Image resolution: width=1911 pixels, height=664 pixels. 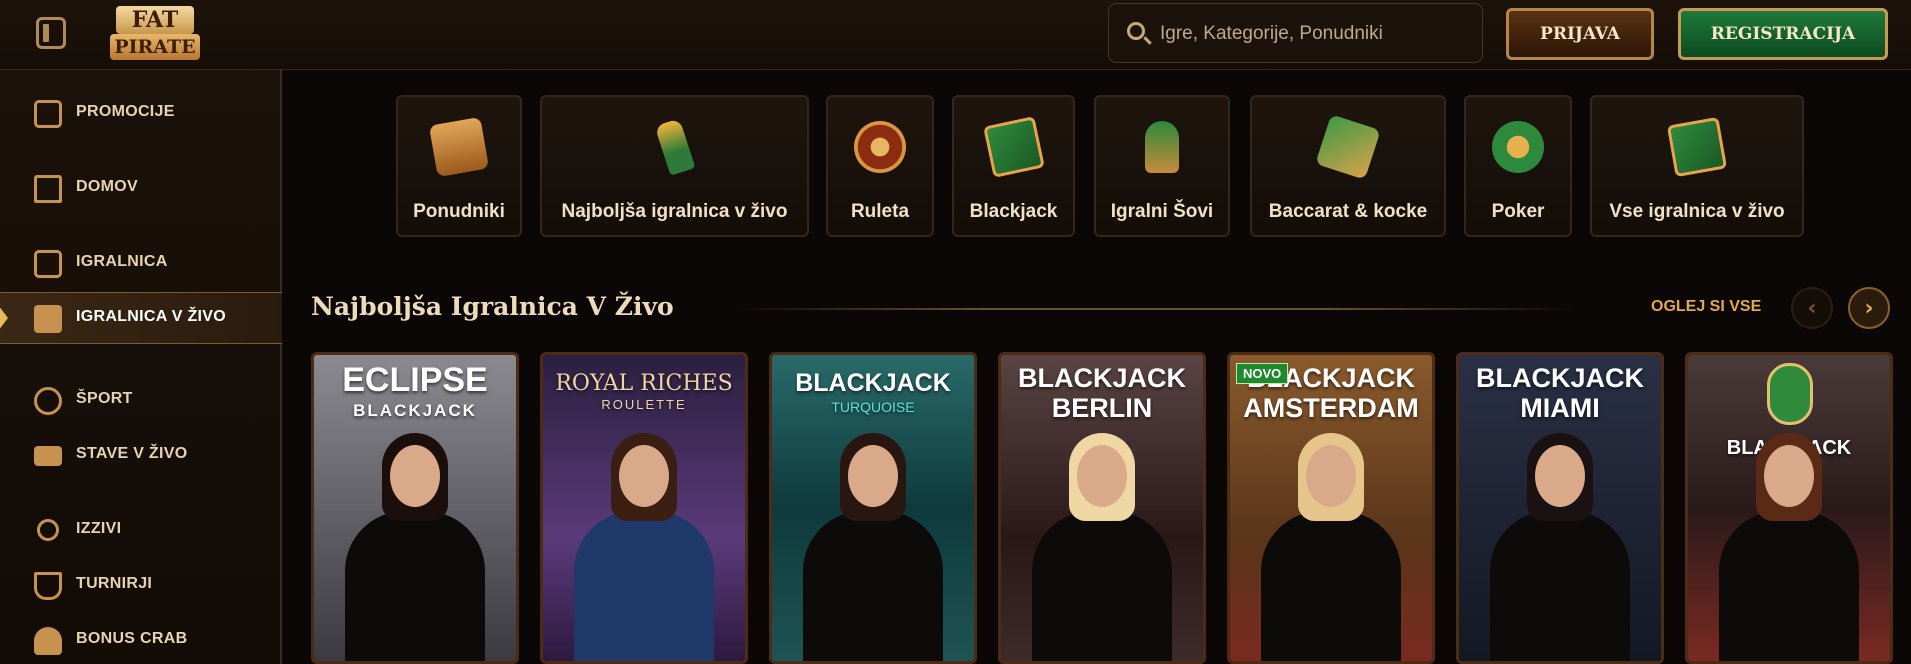 I want to click on sidebar-toggle-icon, so click(x=51, y=33).